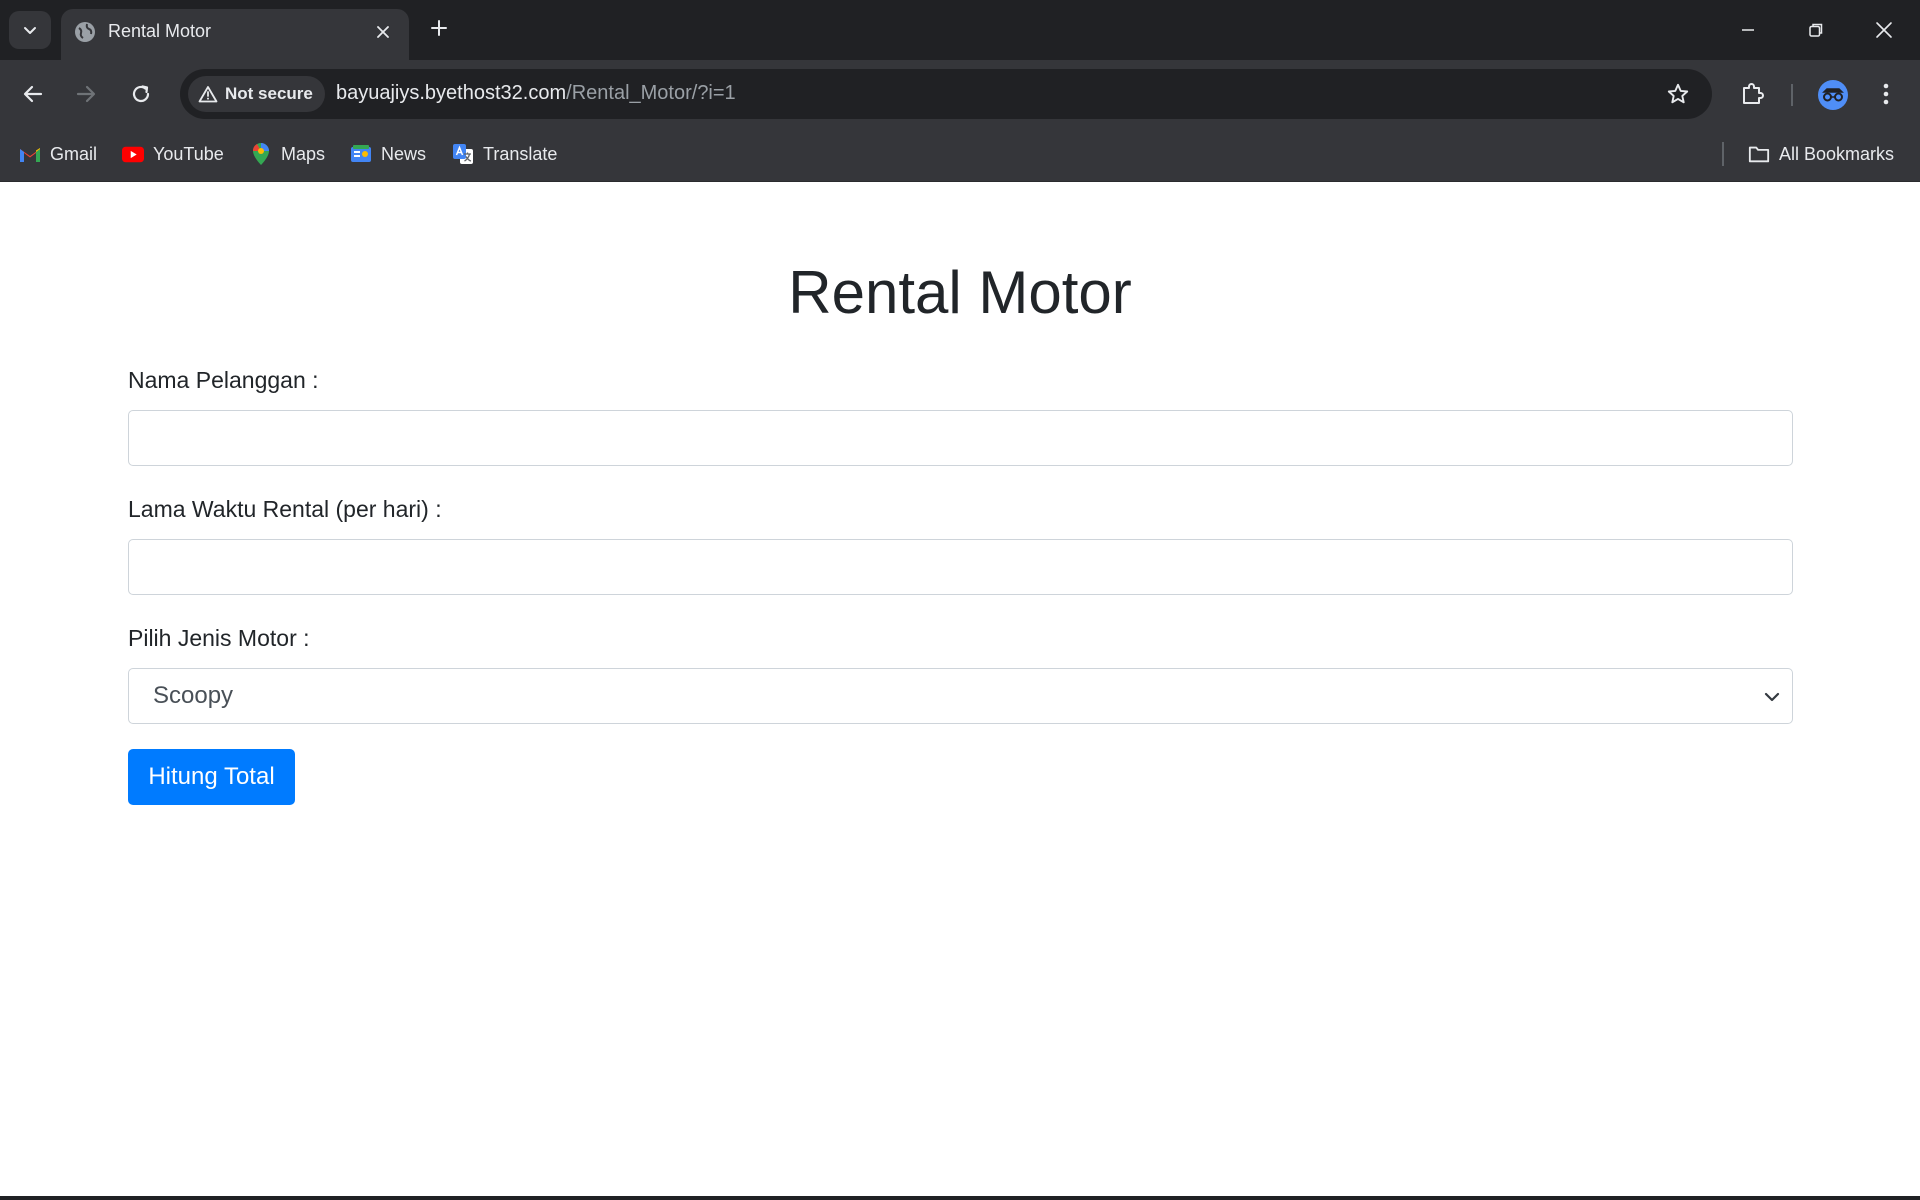  Describe the element at coordinates (160, 31) in the screenshot. I see `tab-title: Rental Motor` at that location.